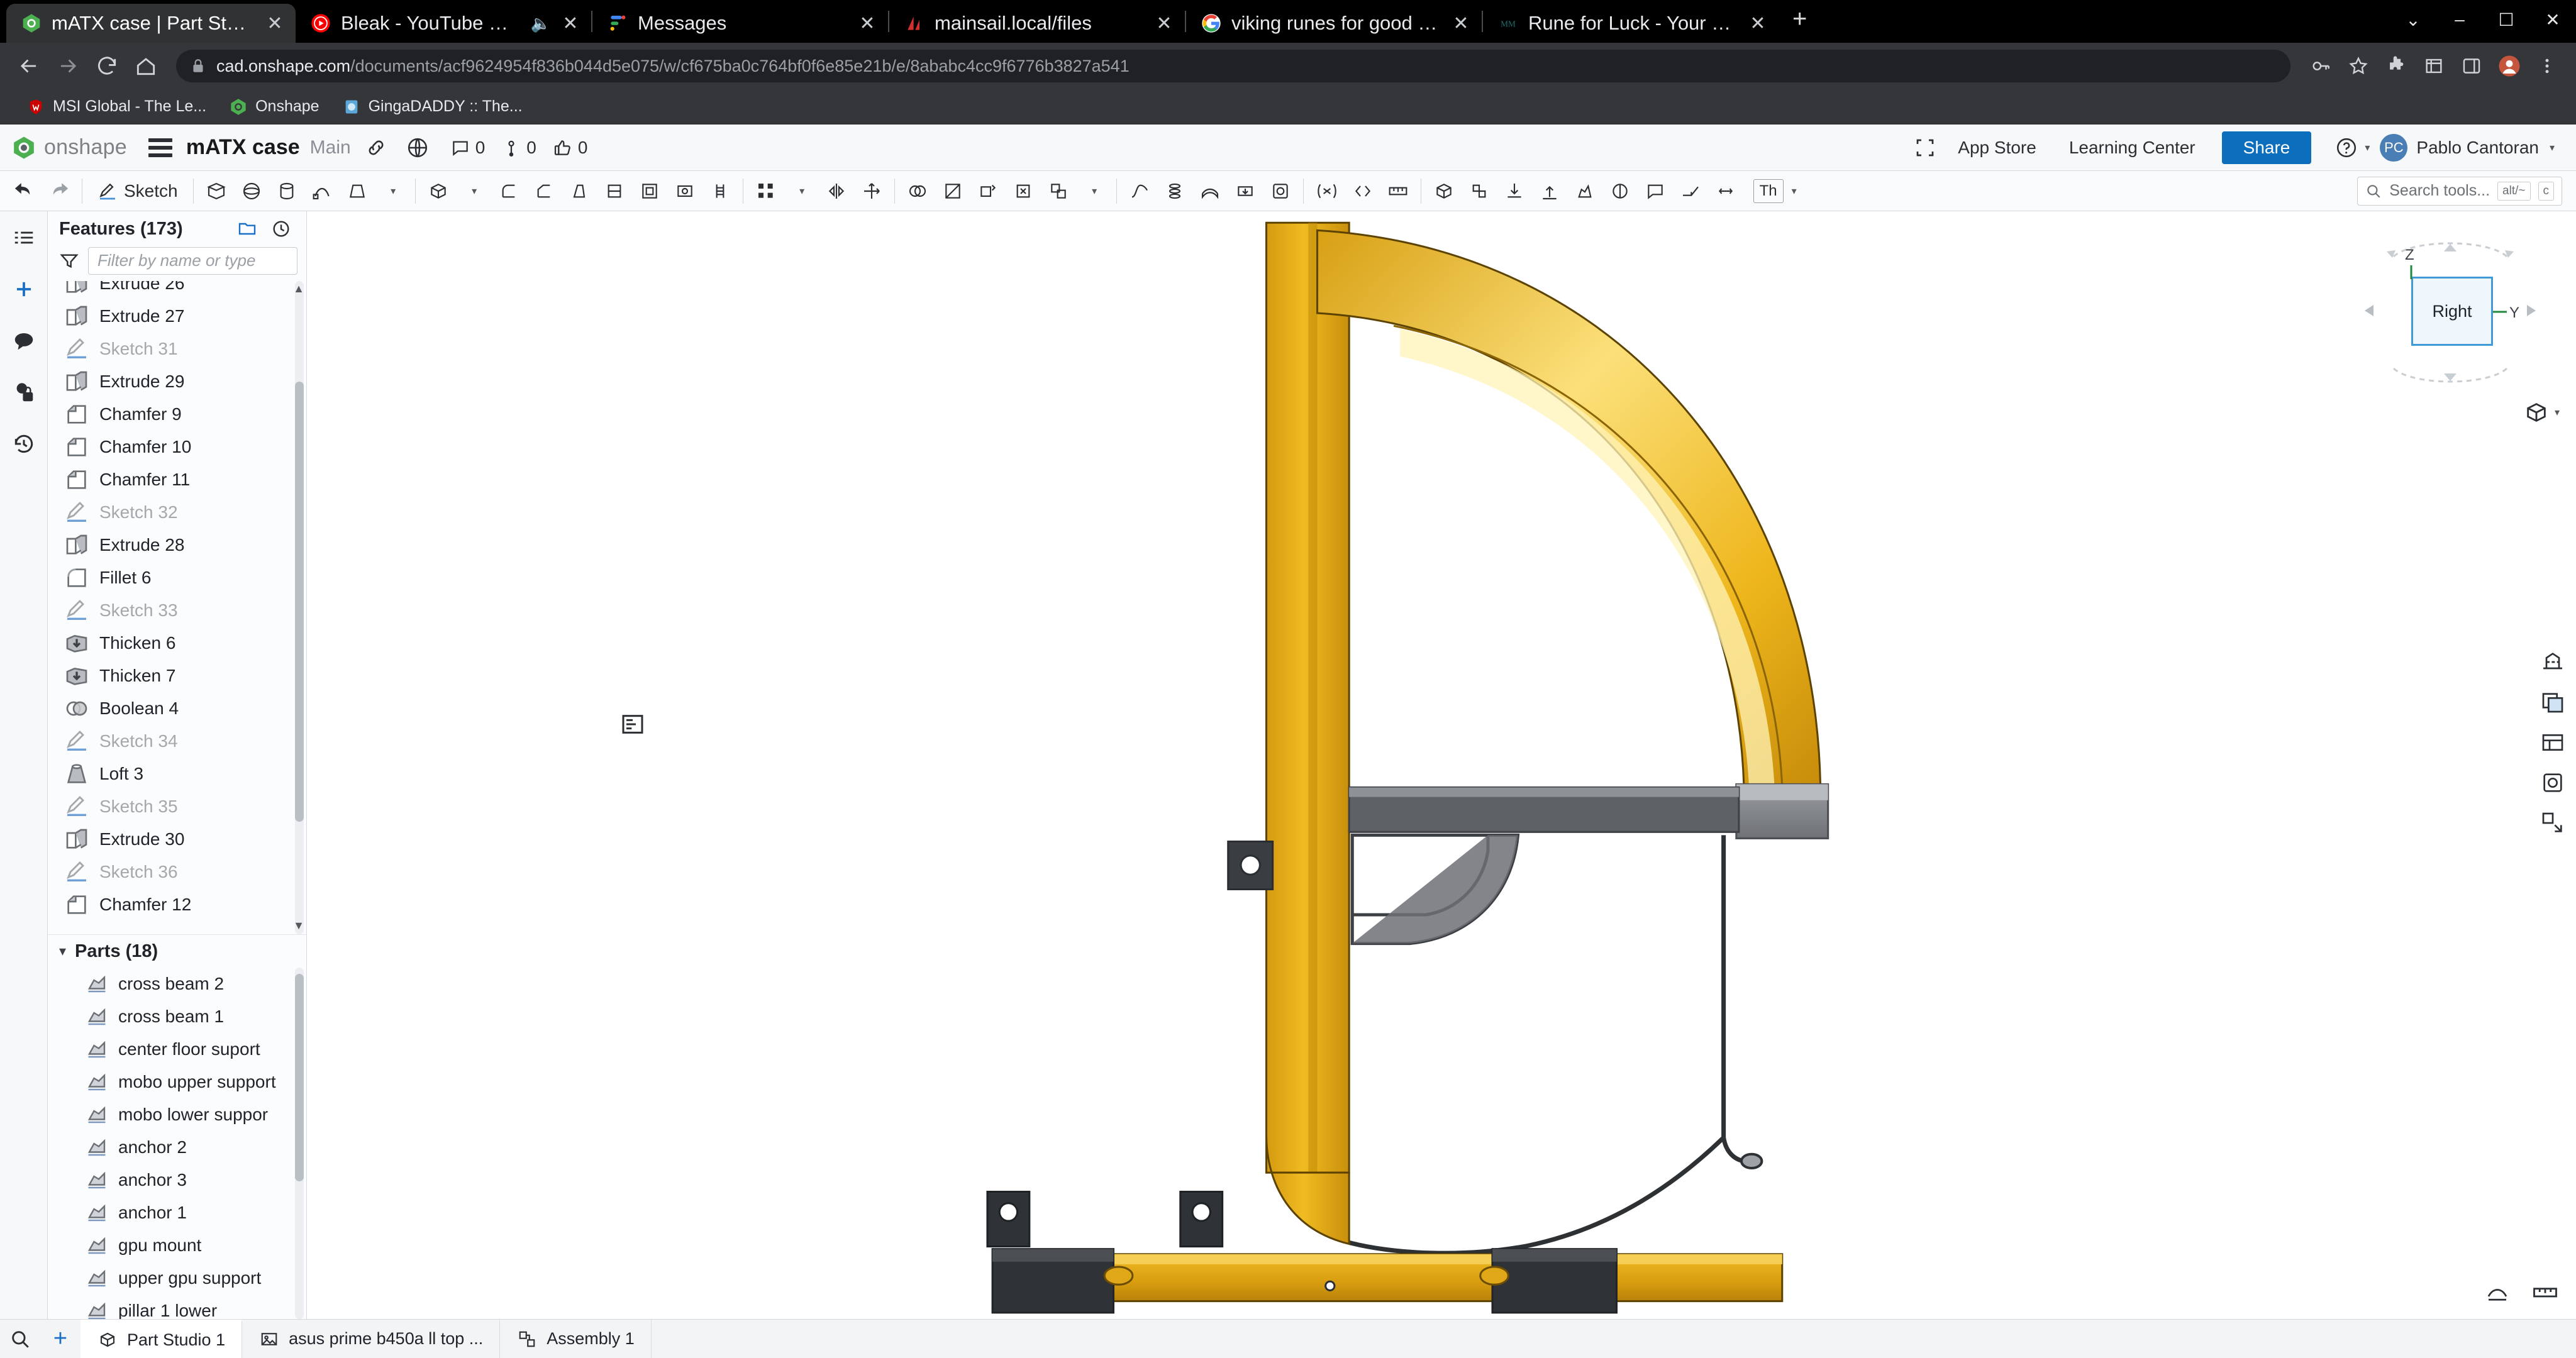 This screenshot has height=1358, width=2576. Describe the element at coordinates (299, 601) in the screenshot. I see `feature-scrollbar-thumb` at that location.